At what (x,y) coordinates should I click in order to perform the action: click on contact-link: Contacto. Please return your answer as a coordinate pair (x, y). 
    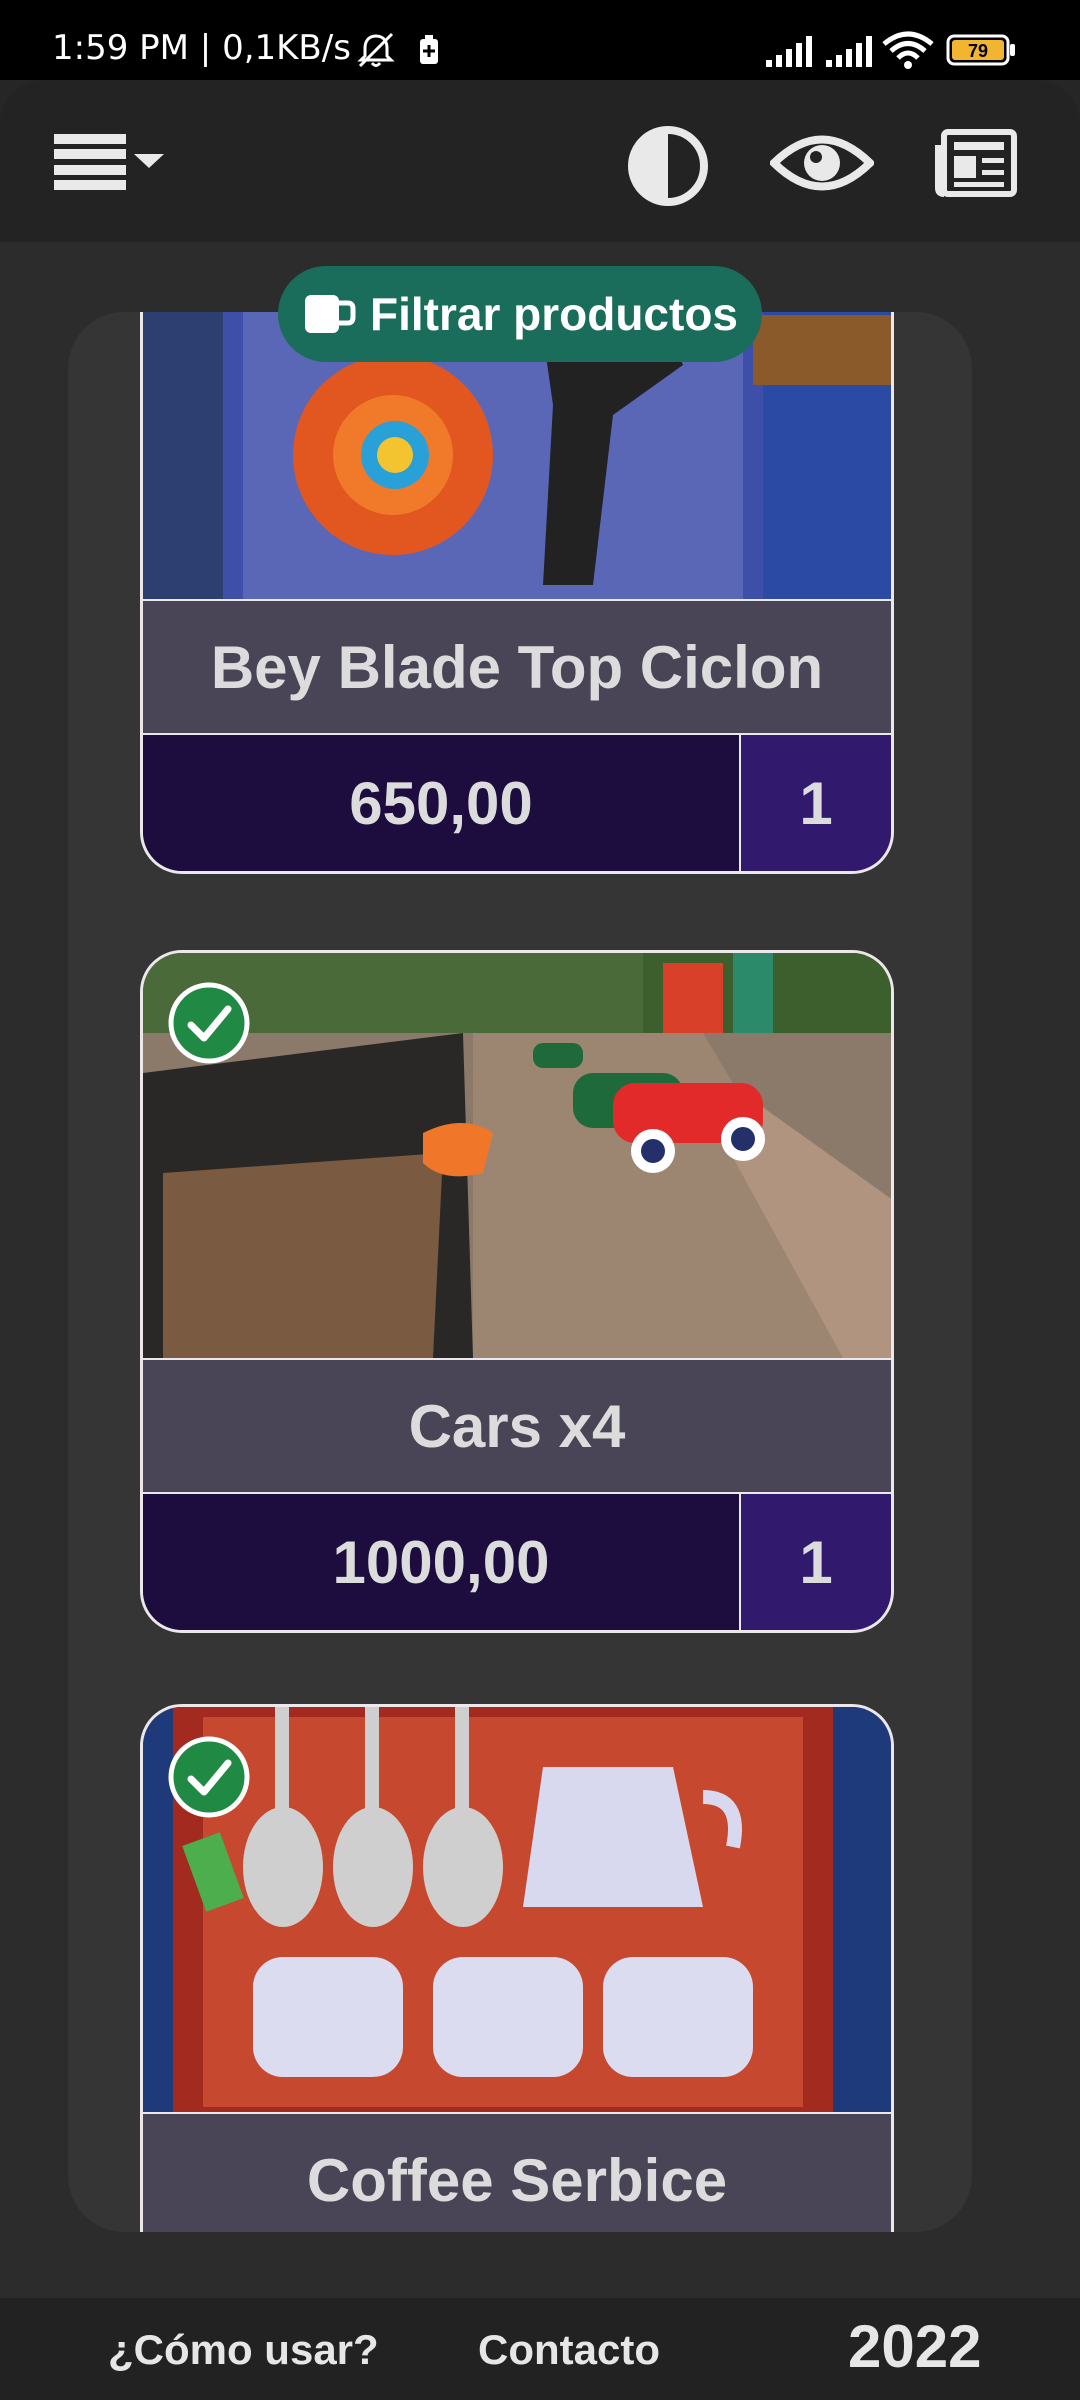
    Looking at the image, I should click on (569, 2350).